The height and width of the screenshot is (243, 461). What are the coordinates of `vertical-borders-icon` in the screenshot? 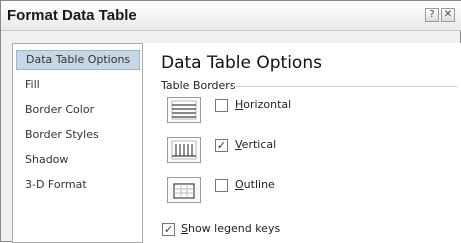 It's located at (184, 150).